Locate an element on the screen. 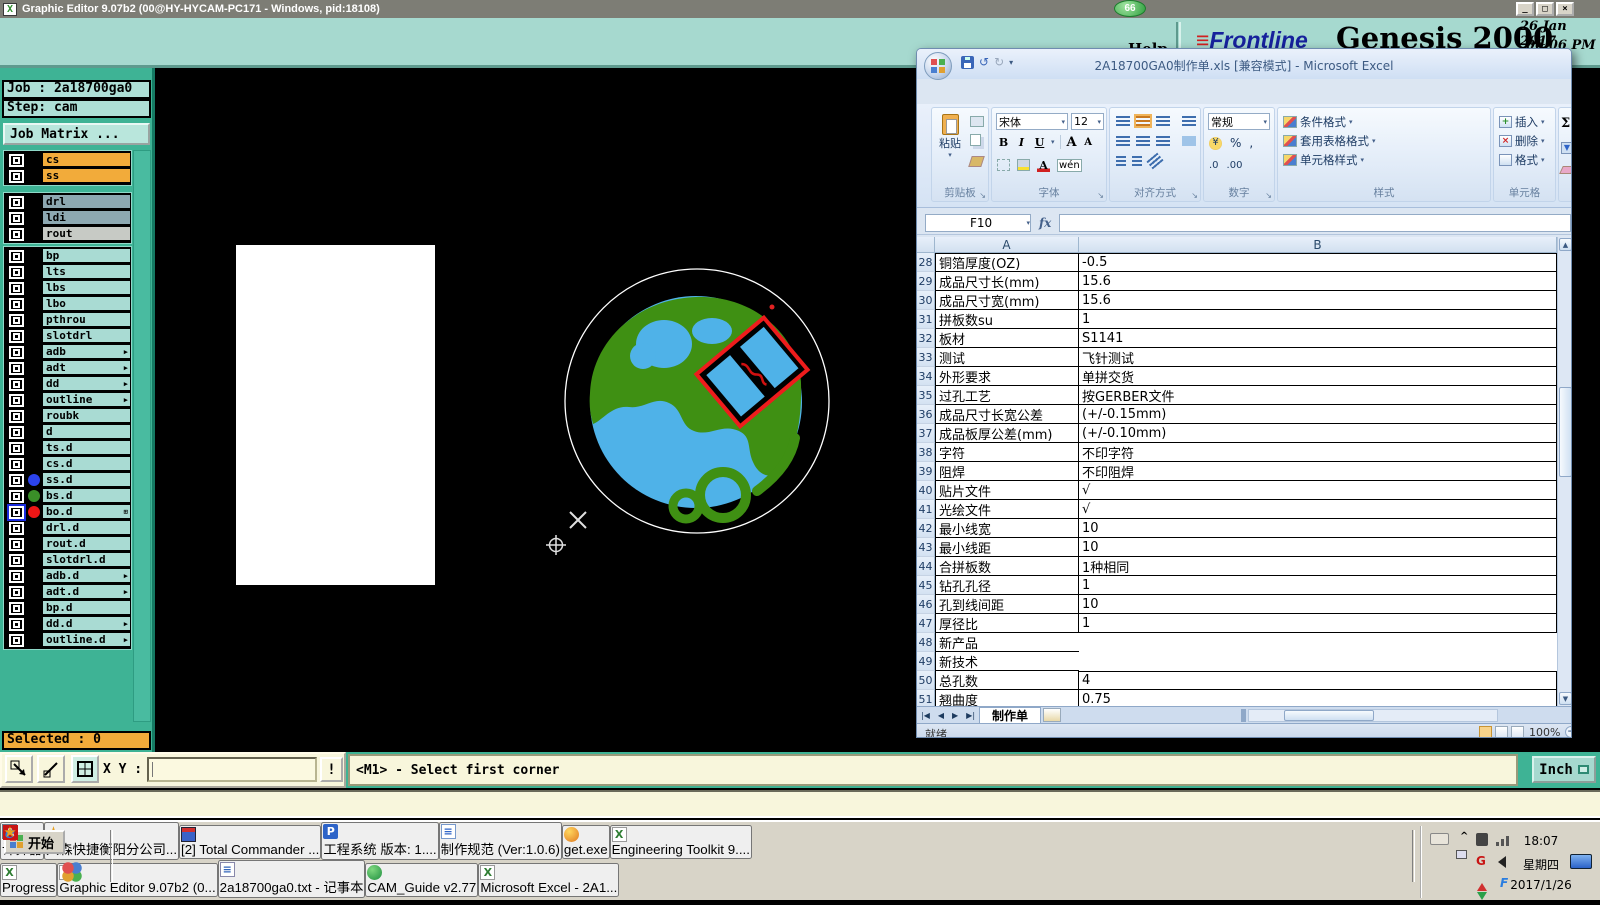 The image size is (1600, 905). save-icon is located at coordinates (967, 62).